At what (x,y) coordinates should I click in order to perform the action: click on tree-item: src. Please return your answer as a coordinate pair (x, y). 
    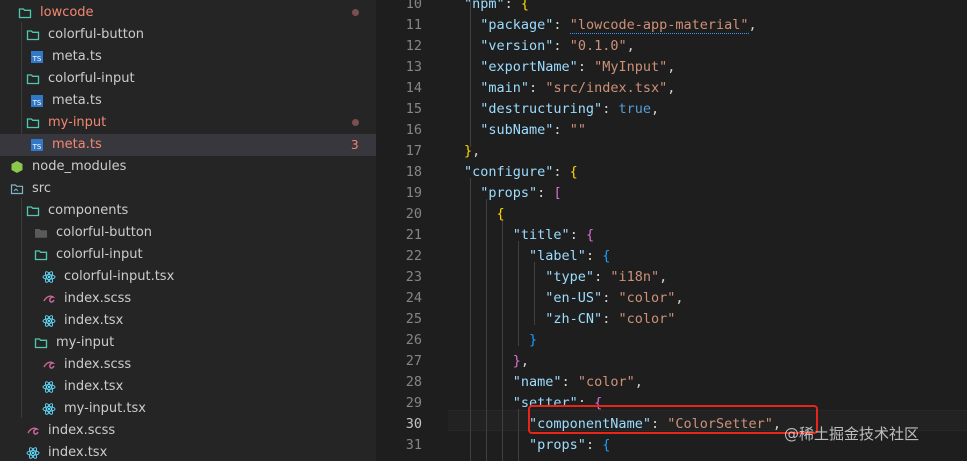
    Looking at the image, I should click on (188, 189).